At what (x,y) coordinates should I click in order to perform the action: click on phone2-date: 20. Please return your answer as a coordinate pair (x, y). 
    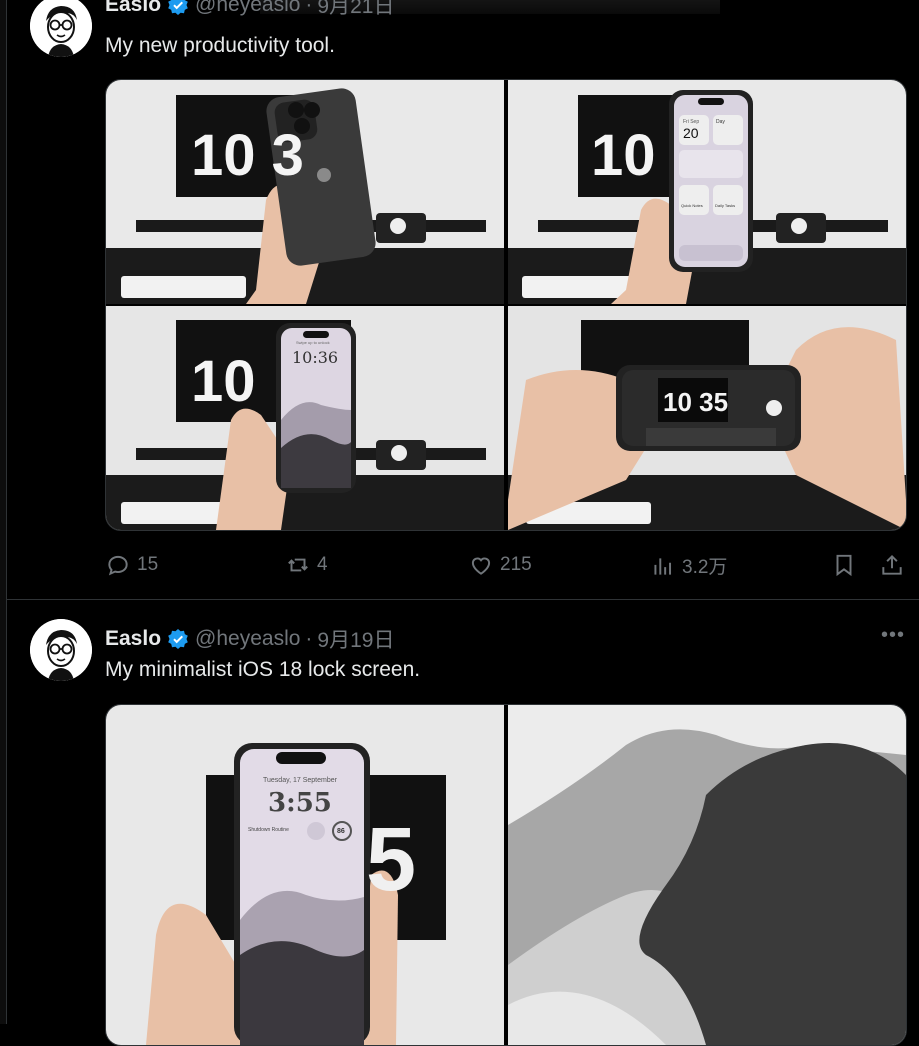
    Looking at the image, I should click on (691, 133).